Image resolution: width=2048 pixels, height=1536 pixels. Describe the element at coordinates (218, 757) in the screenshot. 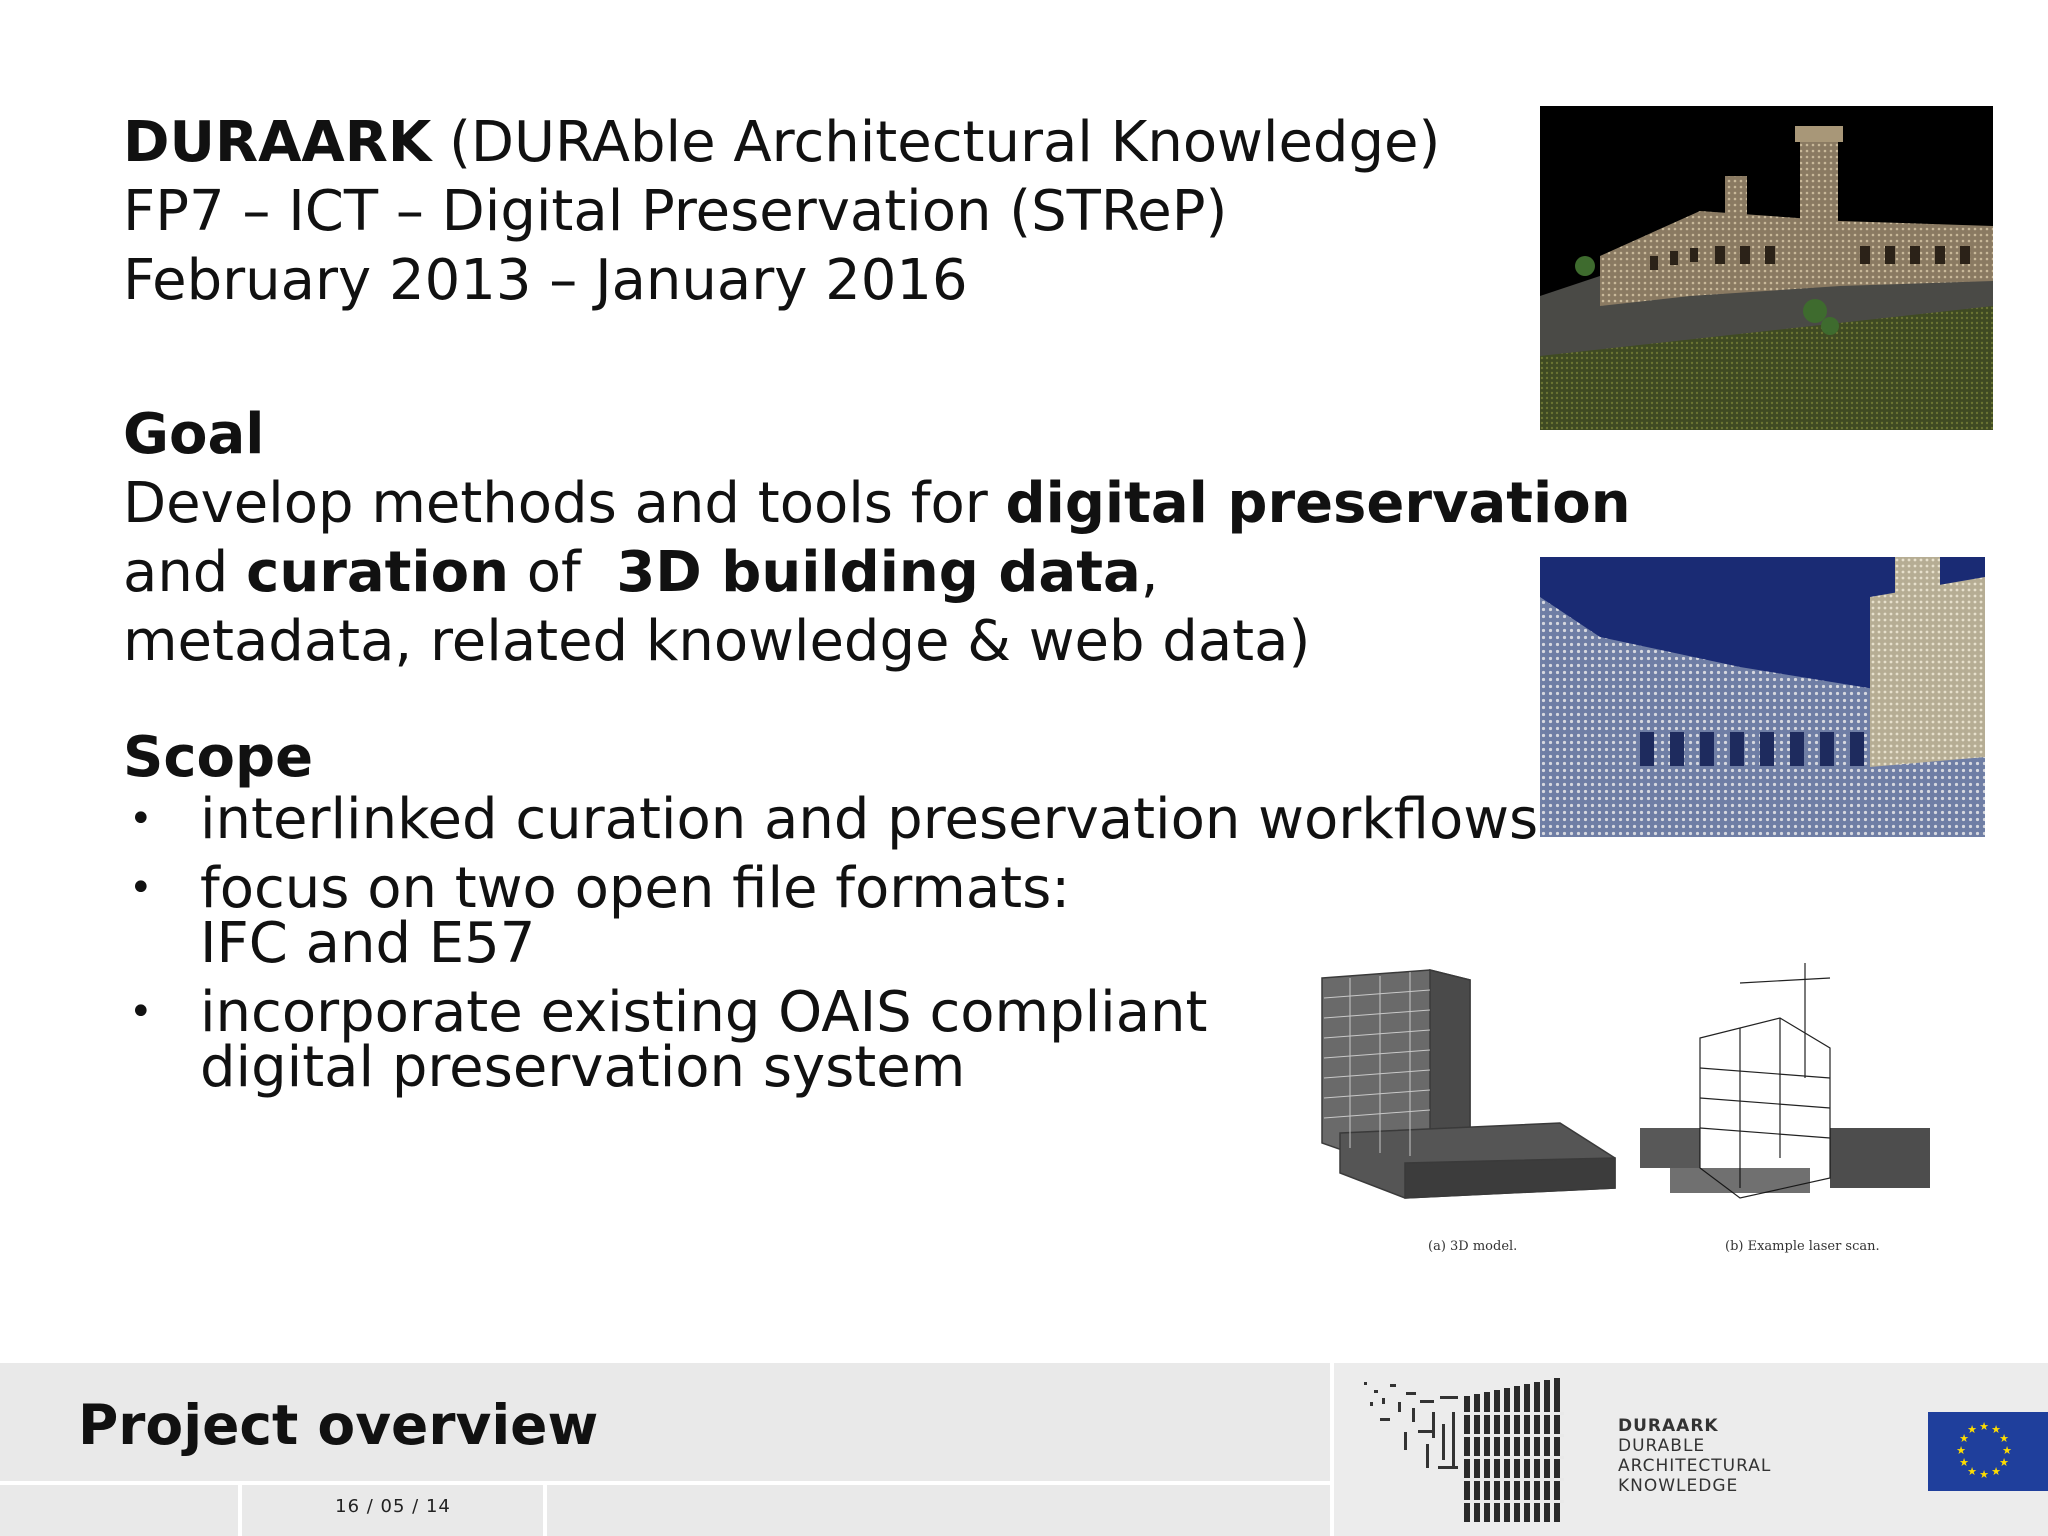

I see `scope-heading: Scope` at that location.